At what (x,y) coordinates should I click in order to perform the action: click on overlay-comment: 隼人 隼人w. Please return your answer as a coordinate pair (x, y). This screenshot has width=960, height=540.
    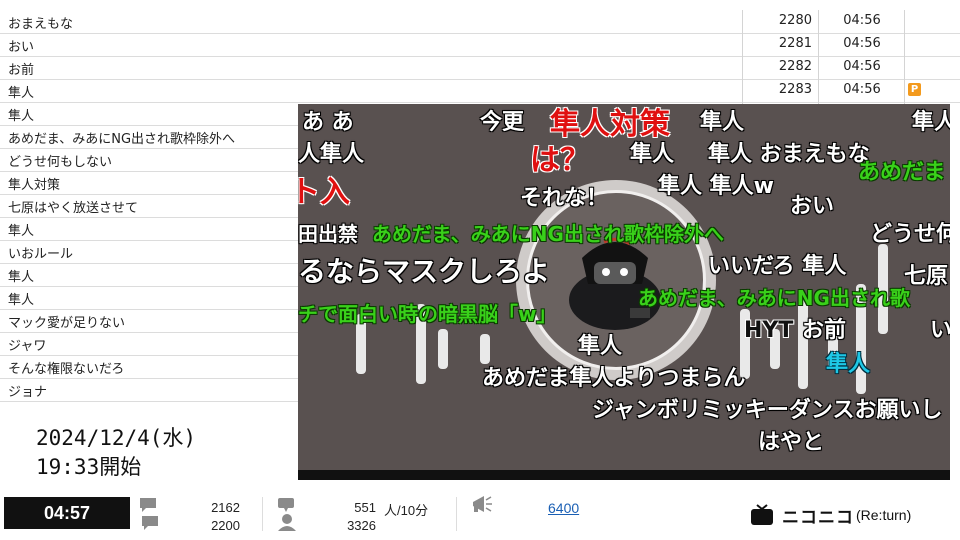
    Looking at the image, I should click on (716, 186).